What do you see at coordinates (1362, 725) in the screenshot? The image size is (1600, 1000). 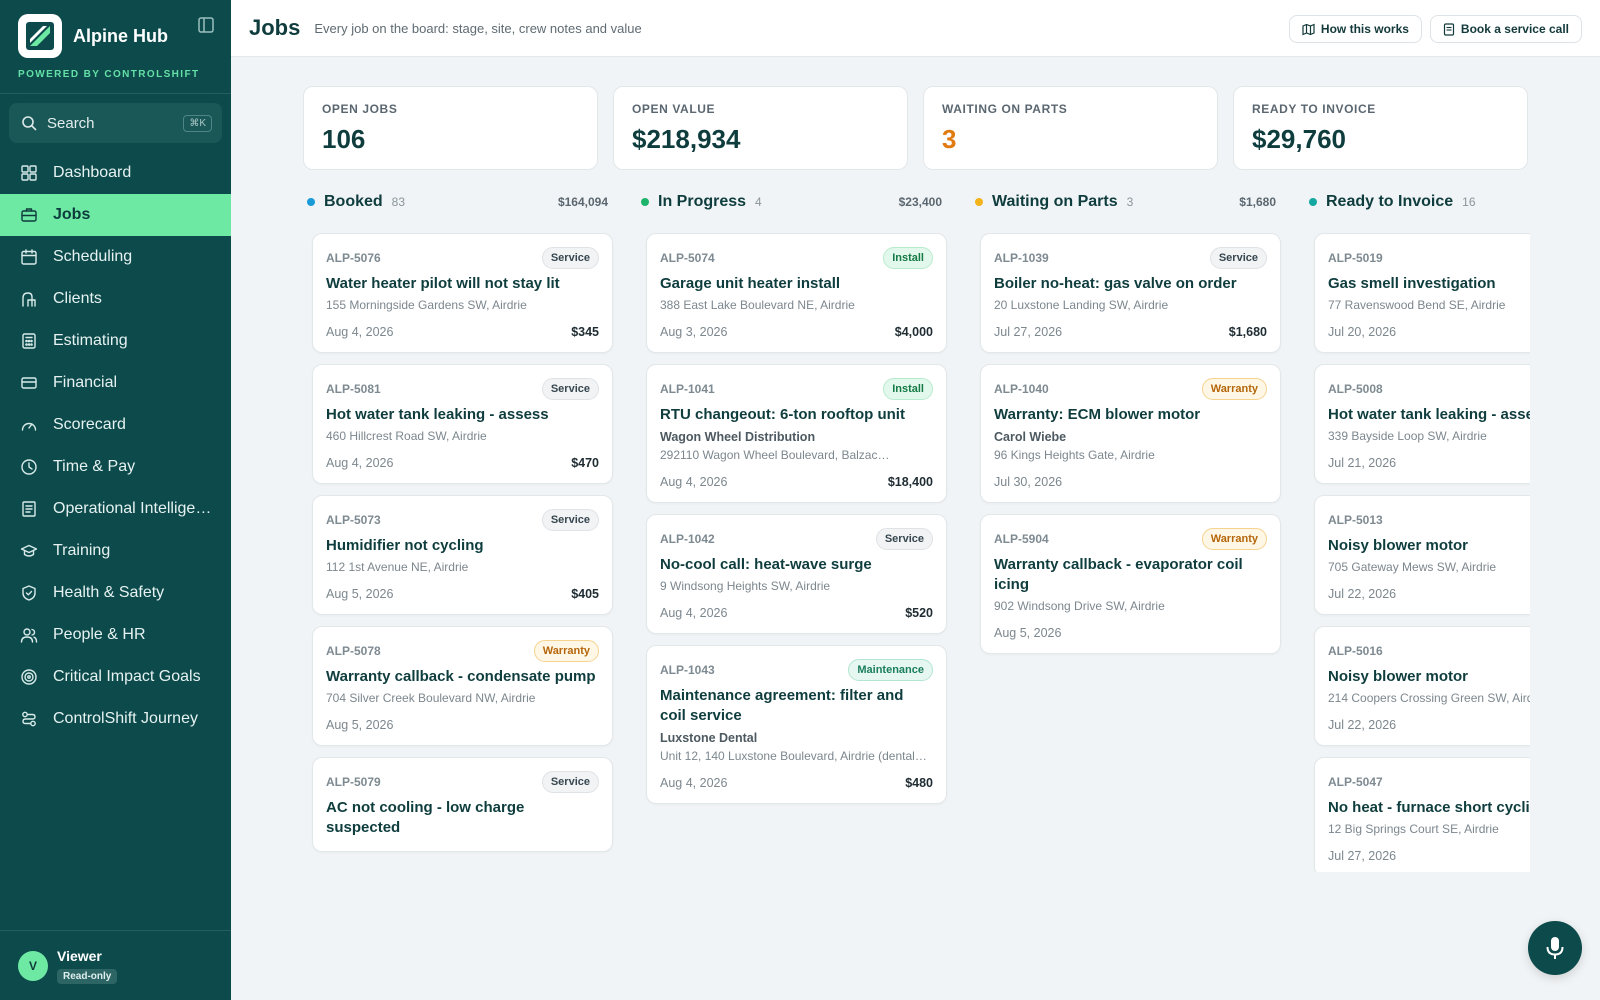 I see `job-date: Jul 22, 2026` at bounding box center [1362, 725].